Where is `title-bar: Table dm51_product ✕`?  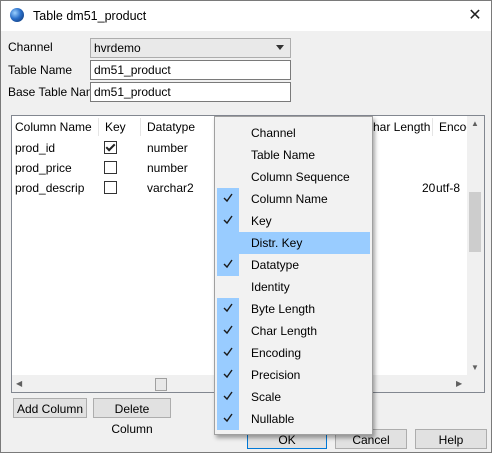 title-bar: Table dm51_product ✕ is located at coordinates (246, 16).